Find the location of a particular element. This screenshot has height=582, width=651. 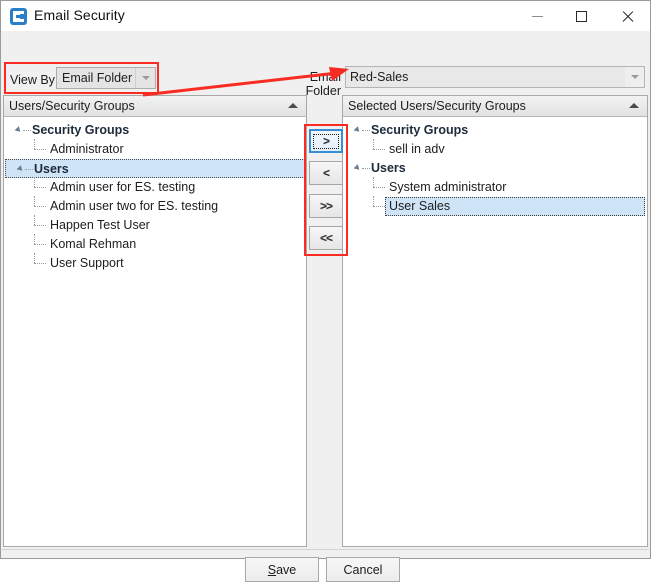

move-left-label: < is located at coordinates (326, 173).